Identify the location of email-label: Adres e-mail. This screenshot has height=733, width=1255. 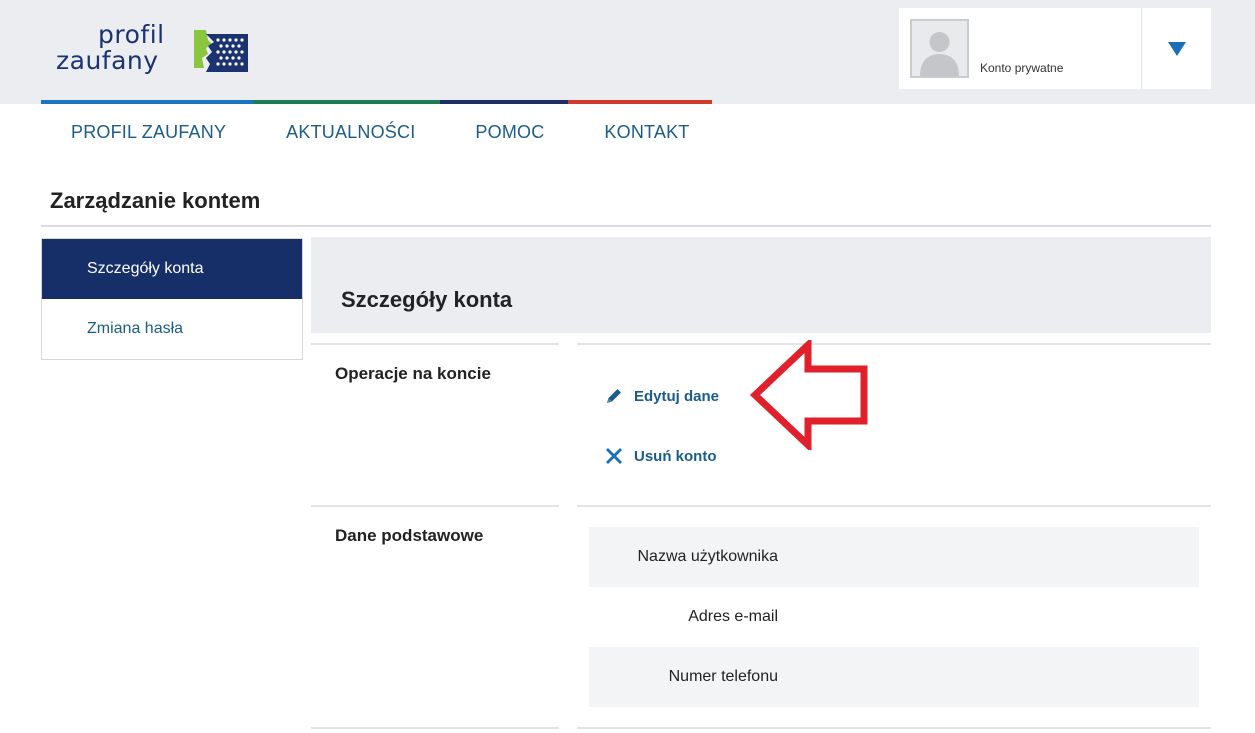
(733, 616).